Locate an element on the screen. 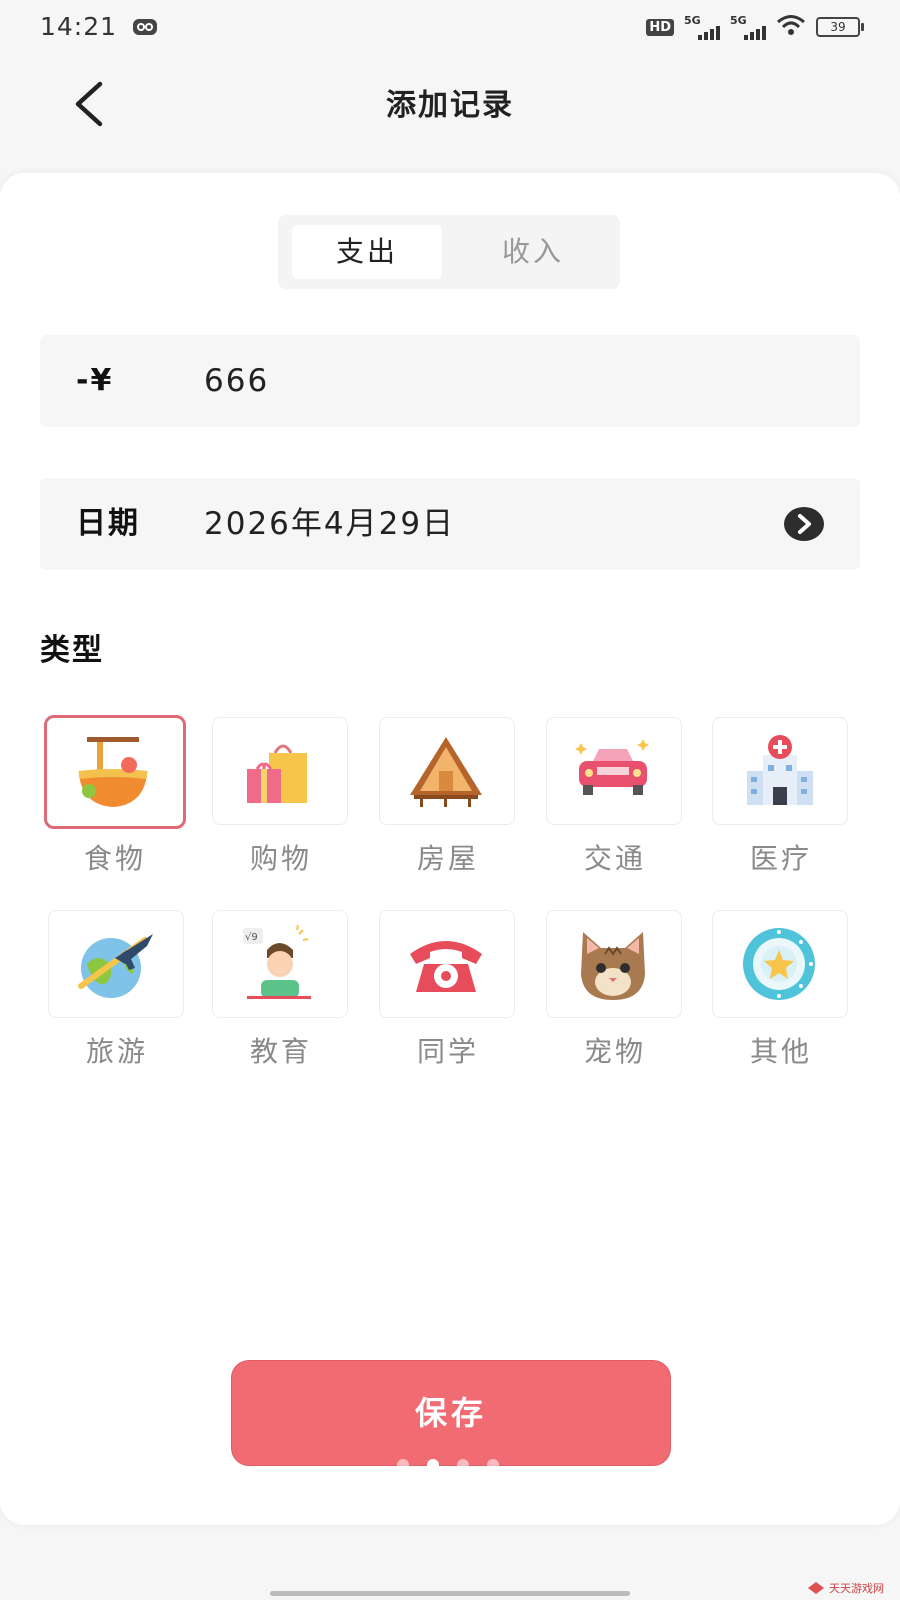 This screenshot has width=900, height=1600. noodle-bowl-icon is located at coordinates (113, 772).